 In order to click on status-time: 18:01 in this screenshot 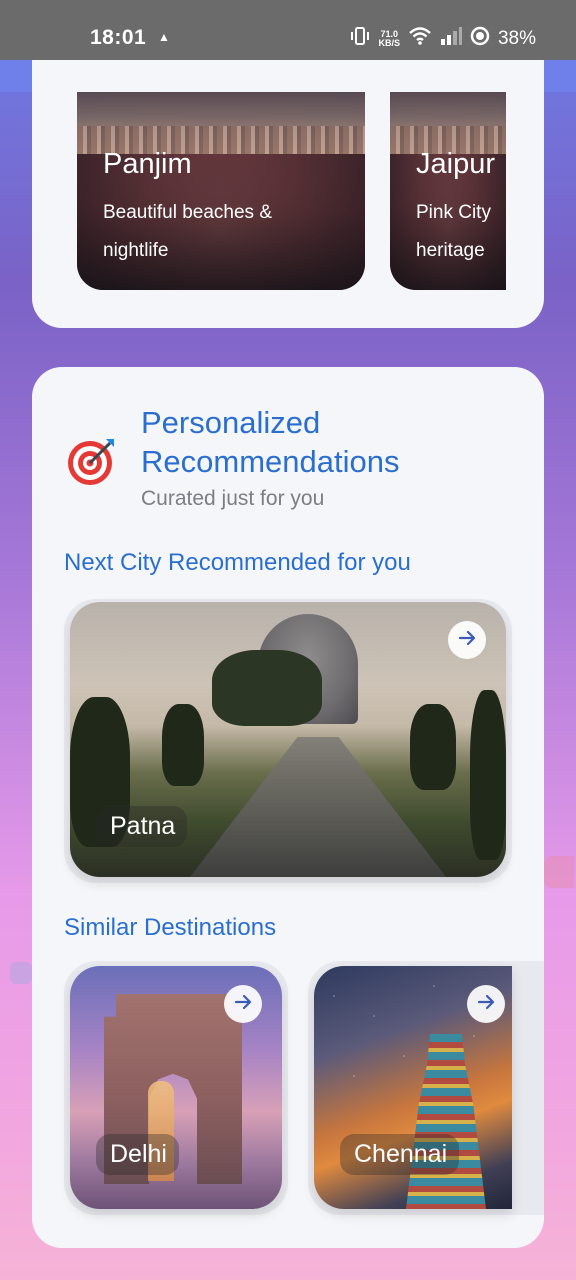, I will do `click(118, 37)`.